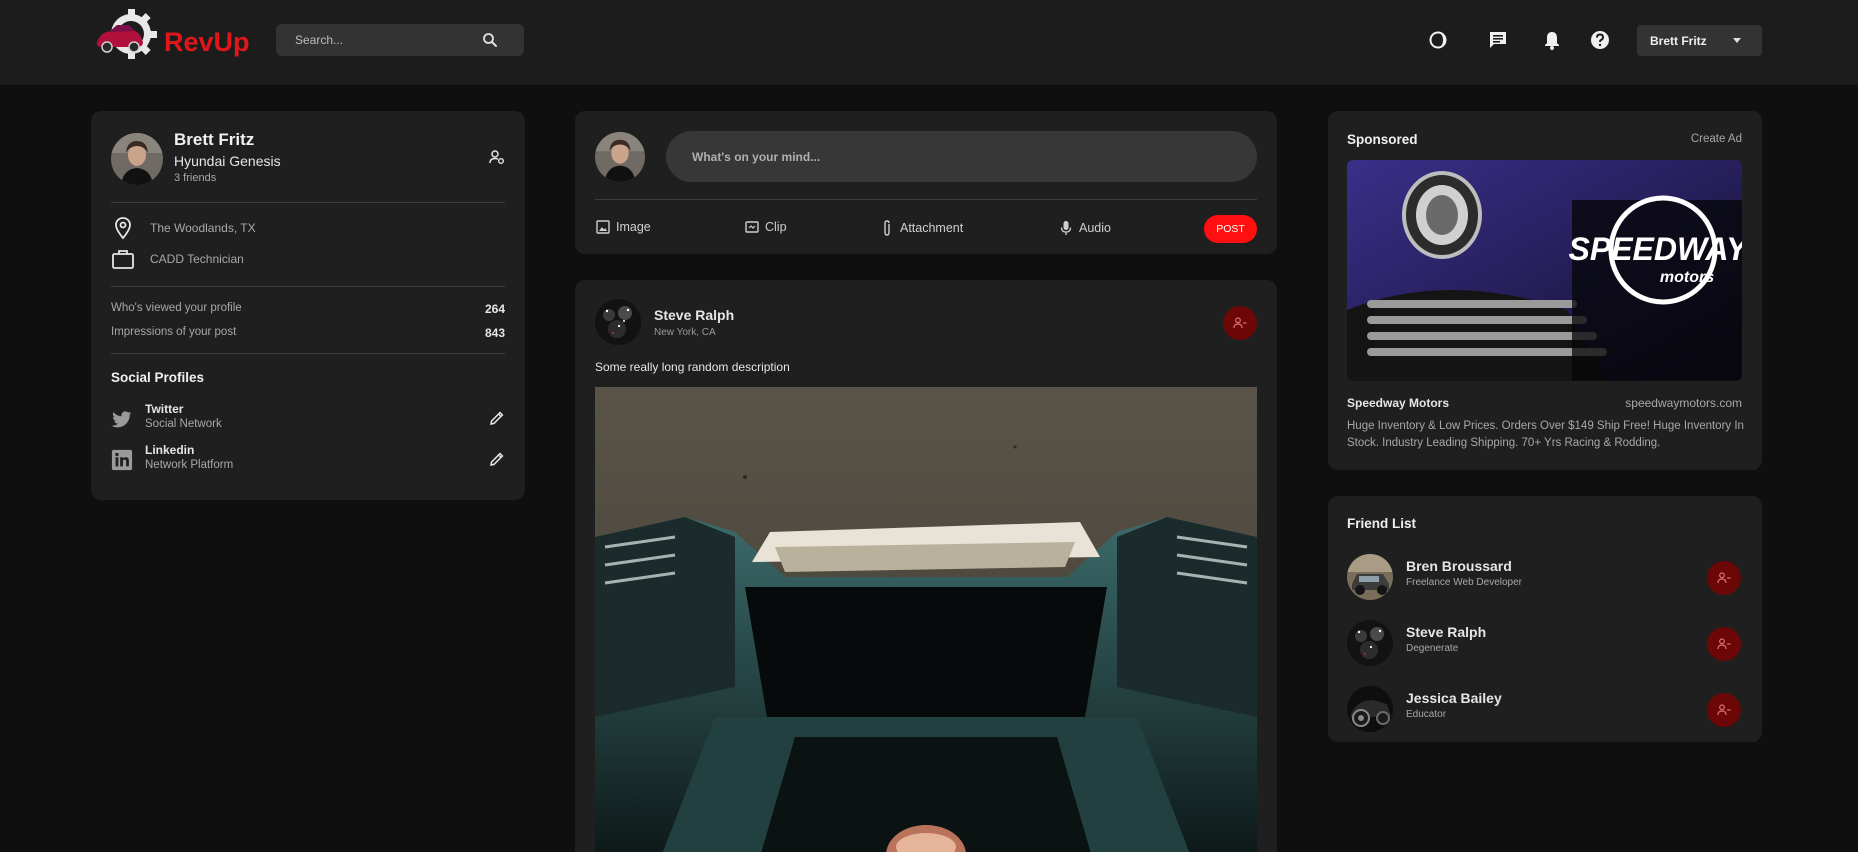  What do you see at coordinates (207, 41) in the screenshot?
I see `app-name: RevUp` at bounding box center [207, 41].